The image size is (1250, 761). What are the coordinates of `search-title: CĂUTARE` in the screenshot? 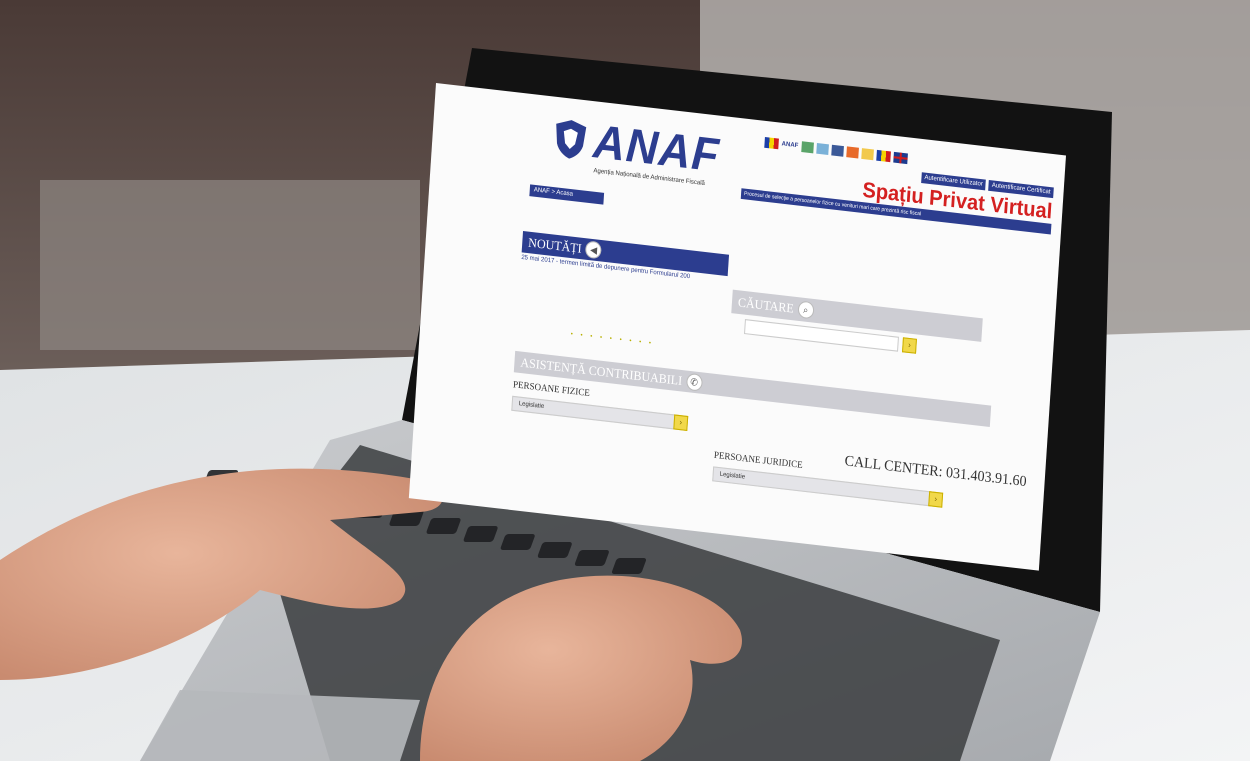 It's located at (766, 305).